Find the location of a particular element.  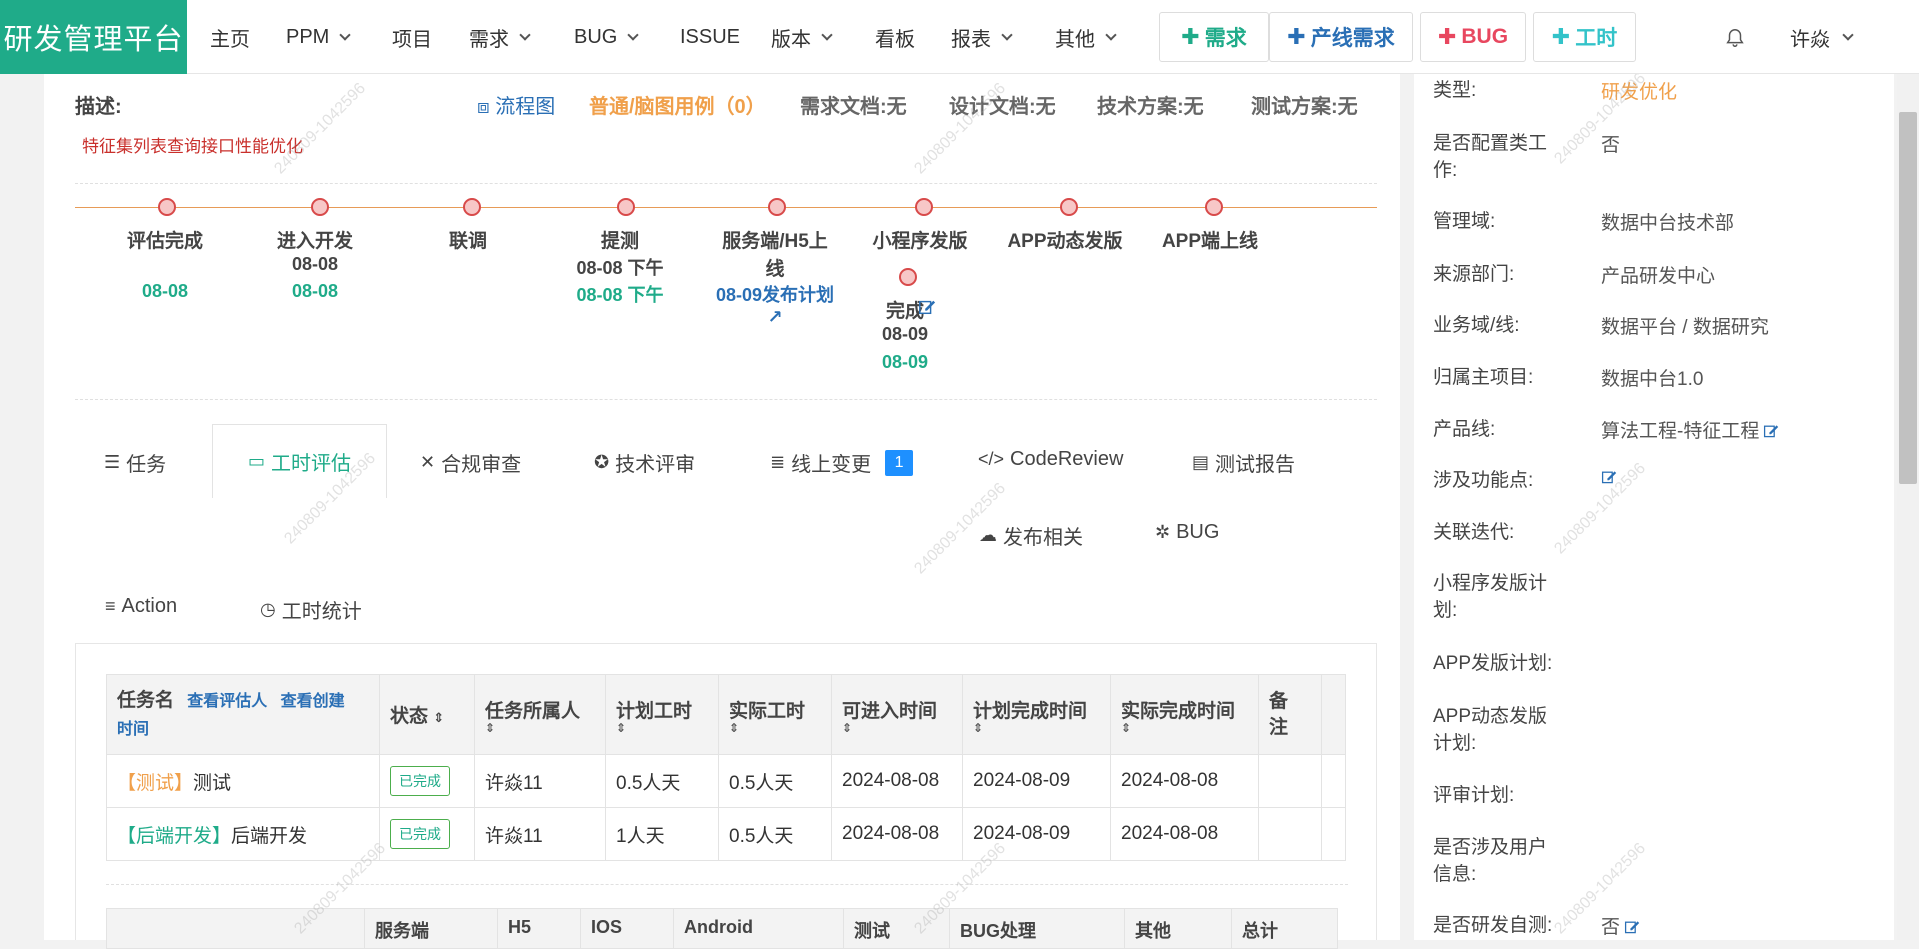

nav-requirement: 需求 is located at coordinates (500, 37).